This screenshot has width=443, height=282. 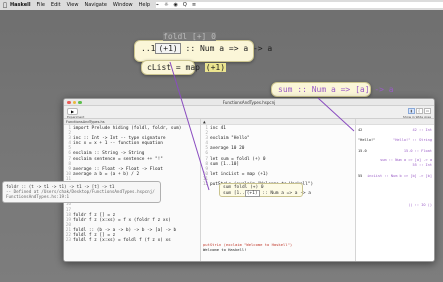 I want to click on zoomed-type-popup: foldl [+] 0 ..1 (+1) :: Num a => a -> a, so click(x=203, y=47).